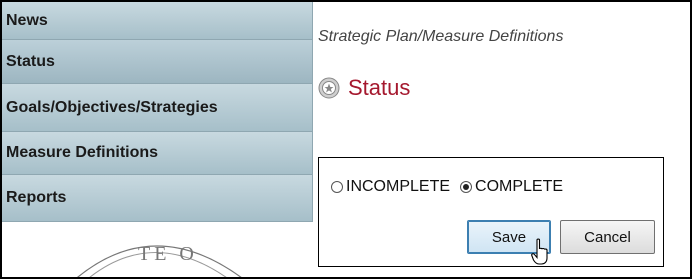 The height and width of the screenshot is (279, 692). Describe the element at coordinates (157, 62) in the screenshot. I see `sidebar-item-status: Status` at that location.